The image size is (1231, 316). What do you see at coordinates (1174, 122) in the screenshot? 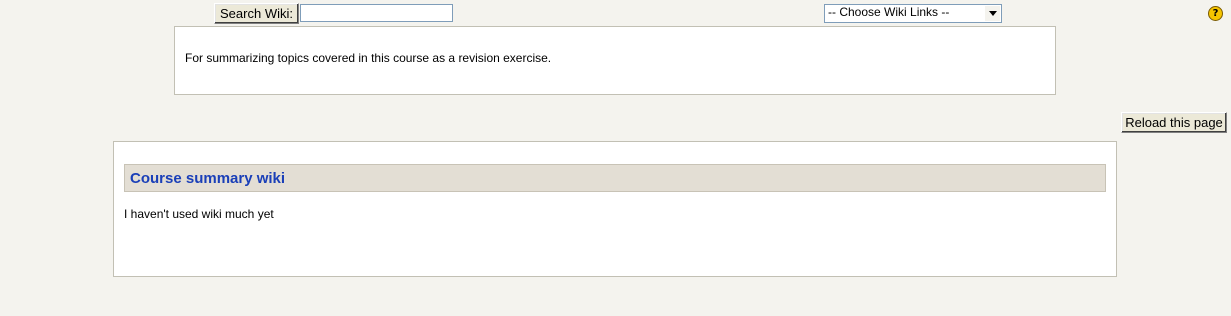
I see `reload-page-button: Reload this page` at bounding box center [1174, 122].